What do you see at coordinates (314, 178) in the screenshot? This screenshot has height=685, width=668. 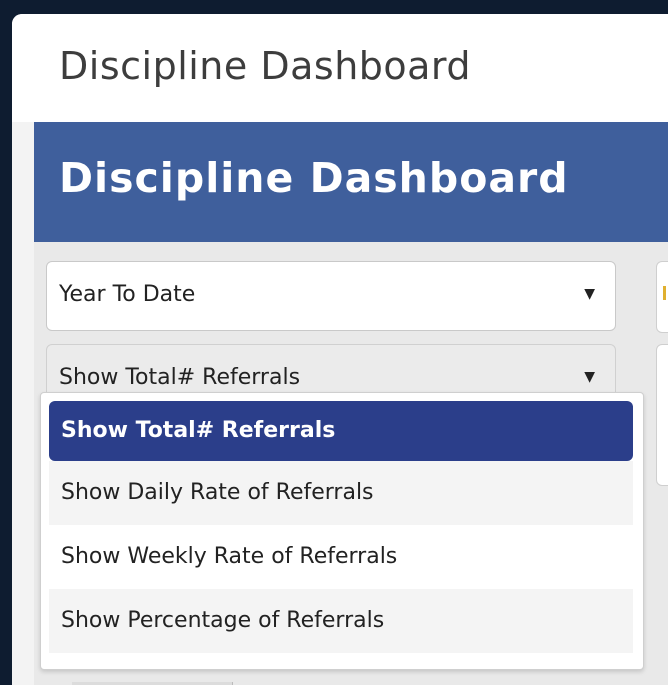 I see `page-title: Discipline Dashboard` at bounding box center [314, 178].